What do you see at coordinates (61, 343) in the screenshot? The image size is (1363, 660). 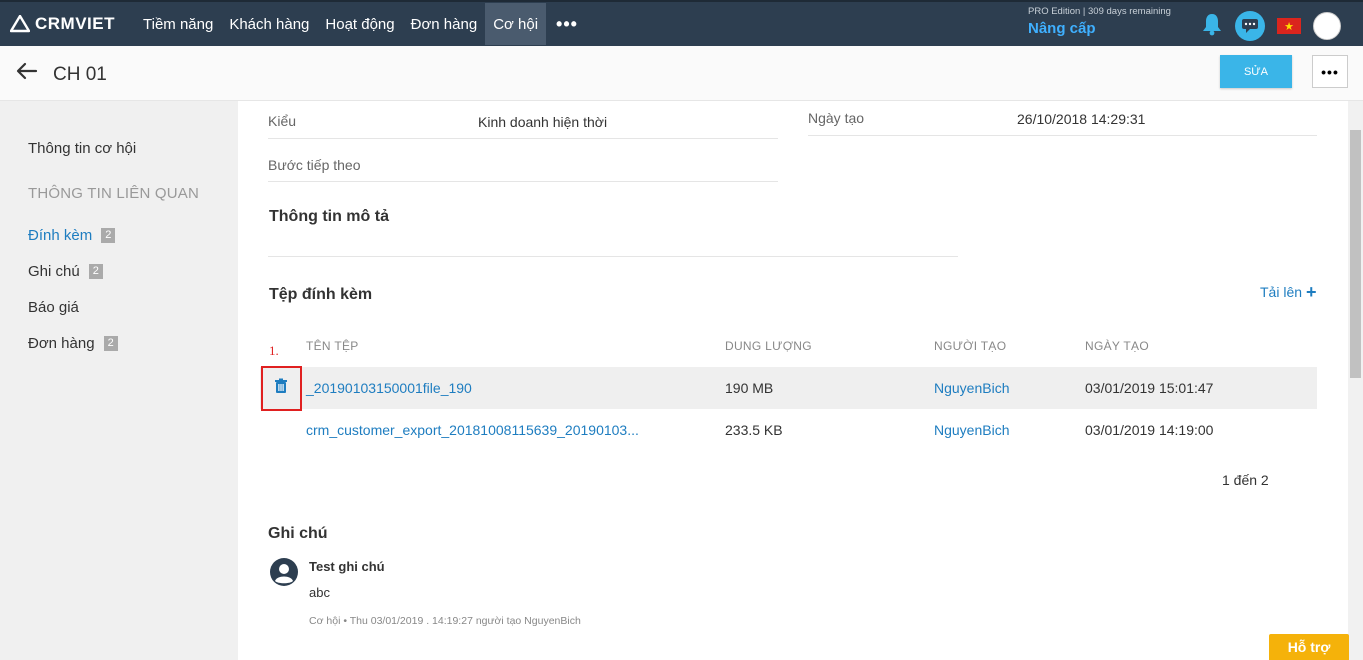 I see `sidebar-item-label: Đơn hàng` at bounding box center [61, 343].